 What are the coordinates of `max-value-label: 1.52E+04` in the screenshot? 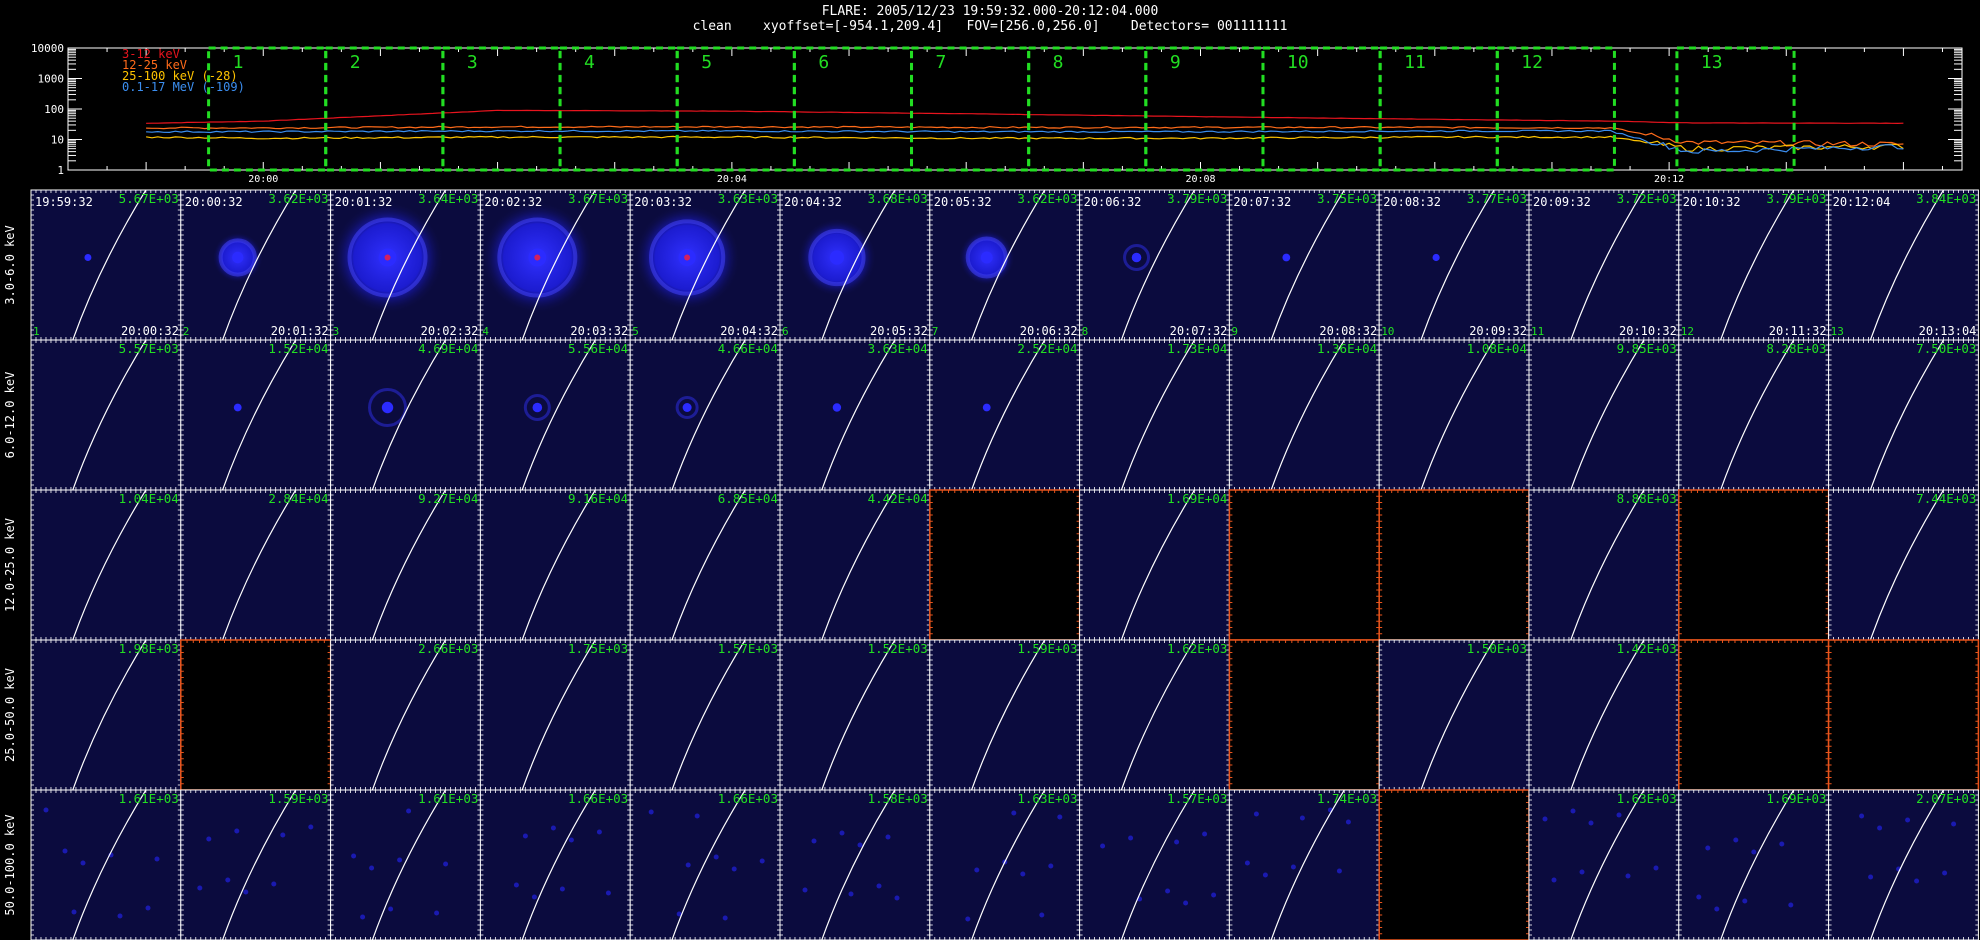 It's located at (298, 348).